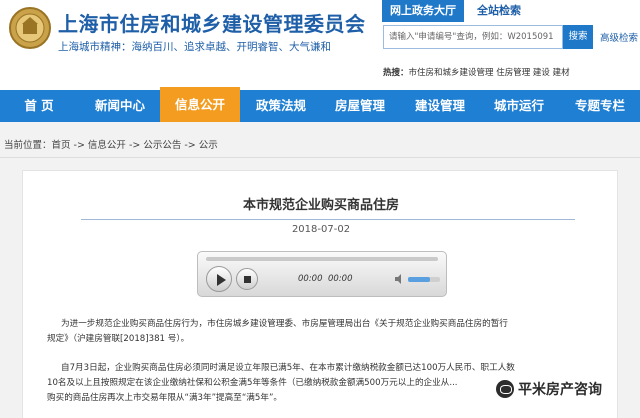  Describe the element at coordinates (212, 22) in the screenshot. I see `site-title: 上海市住房和城乡建设管理委员会` at that location.